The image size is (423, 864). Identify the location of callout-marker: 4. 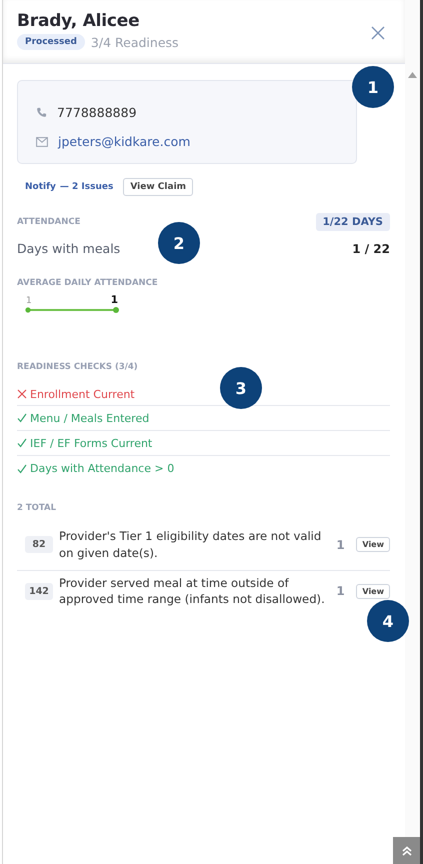
(388, 621).